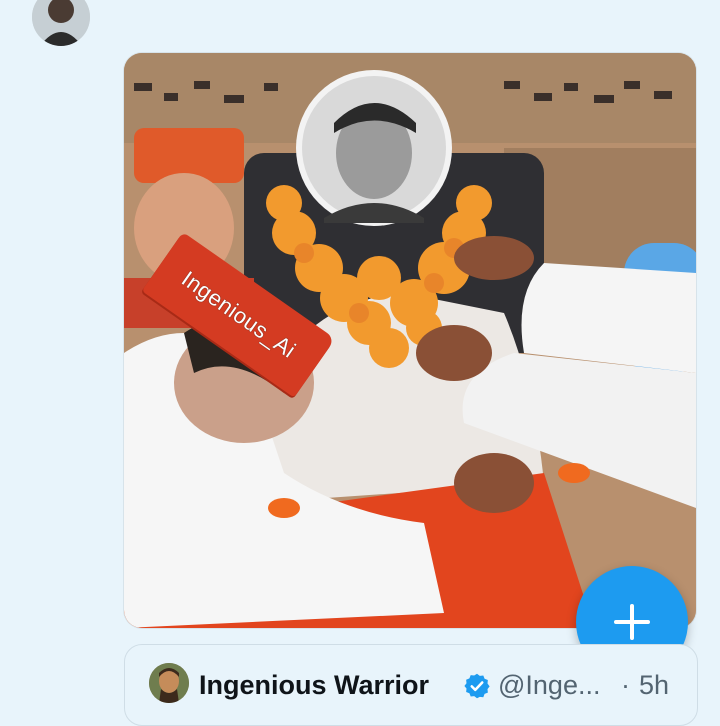 The width and height of the screenshot is (720, 726). Describe the element at coordinates (477, 686) in the screenshot. I see `verified-badge-icon` at that location.